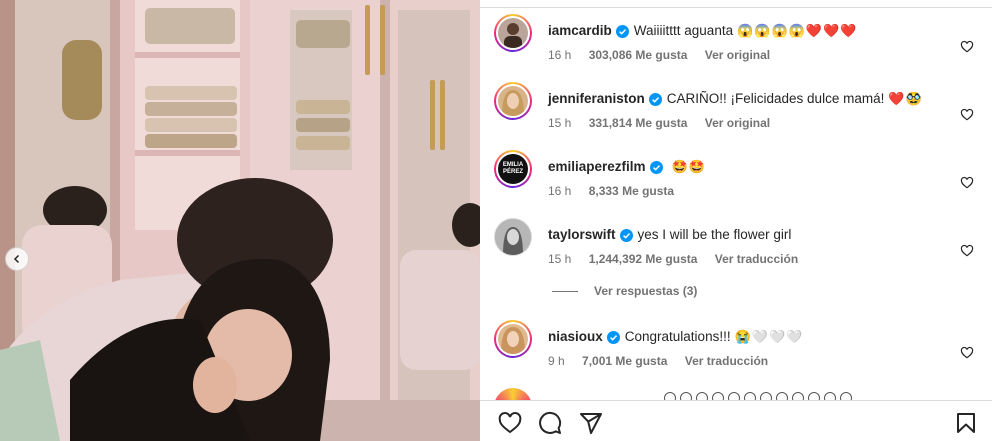  Describe the element at coordinates (797, 30) in the screenshot. I see `comment-emojis: 😱😱😱😱❤️❤️❤️` at that location.